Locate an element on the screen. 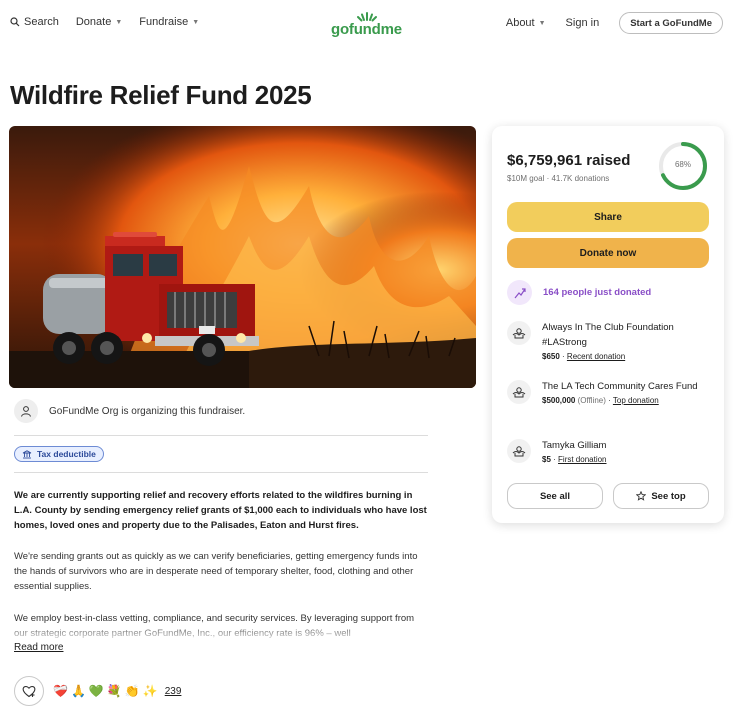 The image size is (743, 720). bank-icon is located at coordinates (27, 453).